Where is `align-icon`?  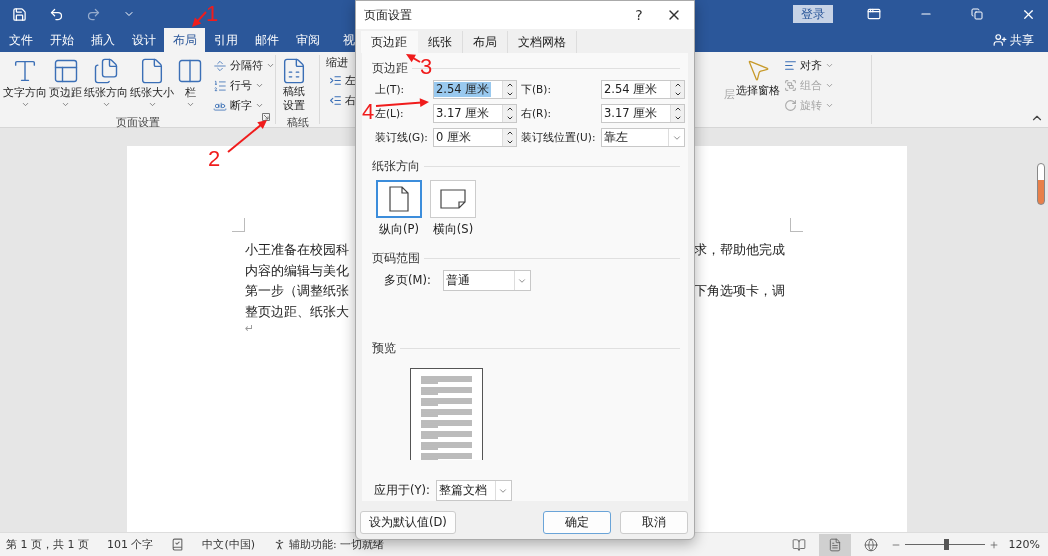 align-icon is located at coordinates (790, 65).